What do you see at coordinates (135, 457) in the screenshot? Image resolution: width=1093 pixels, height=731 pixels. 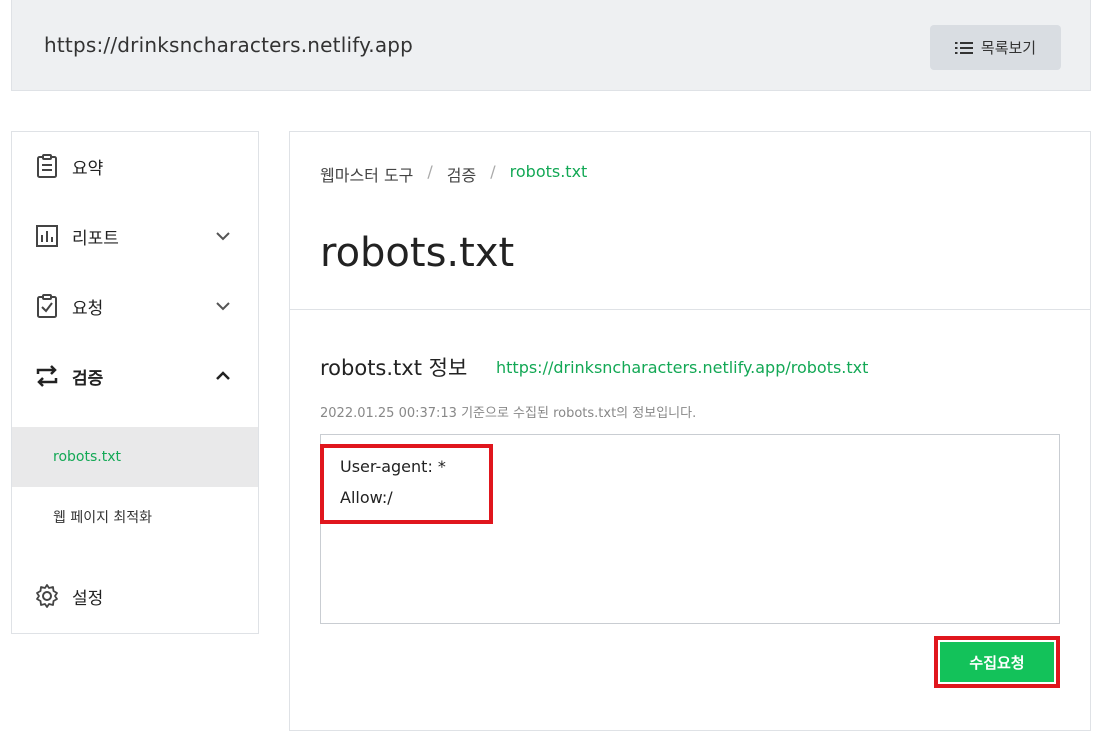 I see `sidebar-subitem-robots: robots.txt` at bounding box center [135, 457].